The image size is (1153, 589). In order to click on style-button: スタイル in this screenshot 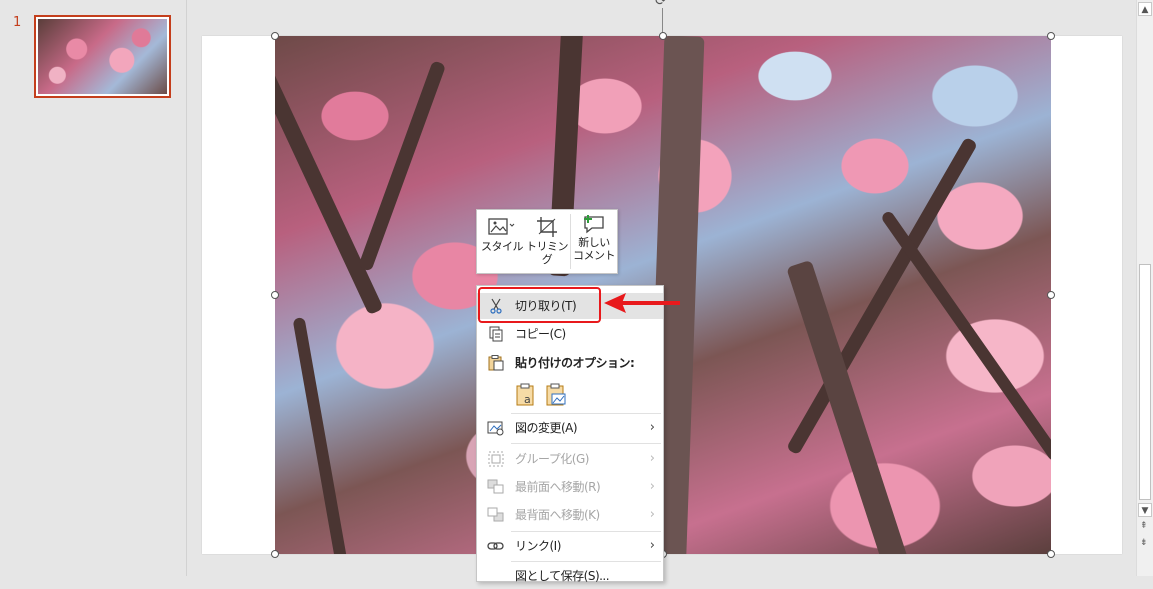, I will do `click(502, 241)`.